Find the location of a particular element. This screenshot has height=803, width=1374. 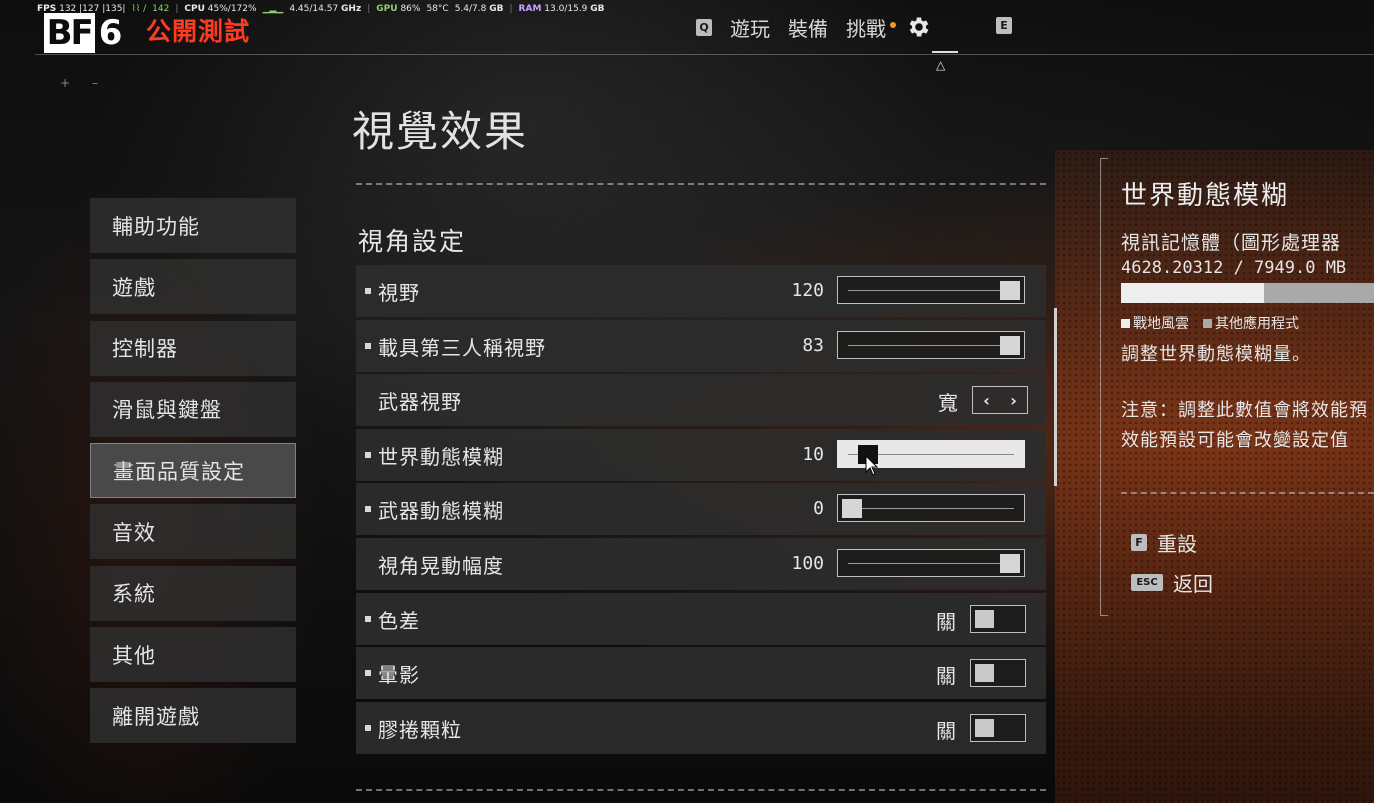

page-title: 視覺效果 is located at coordinates (440, 131).